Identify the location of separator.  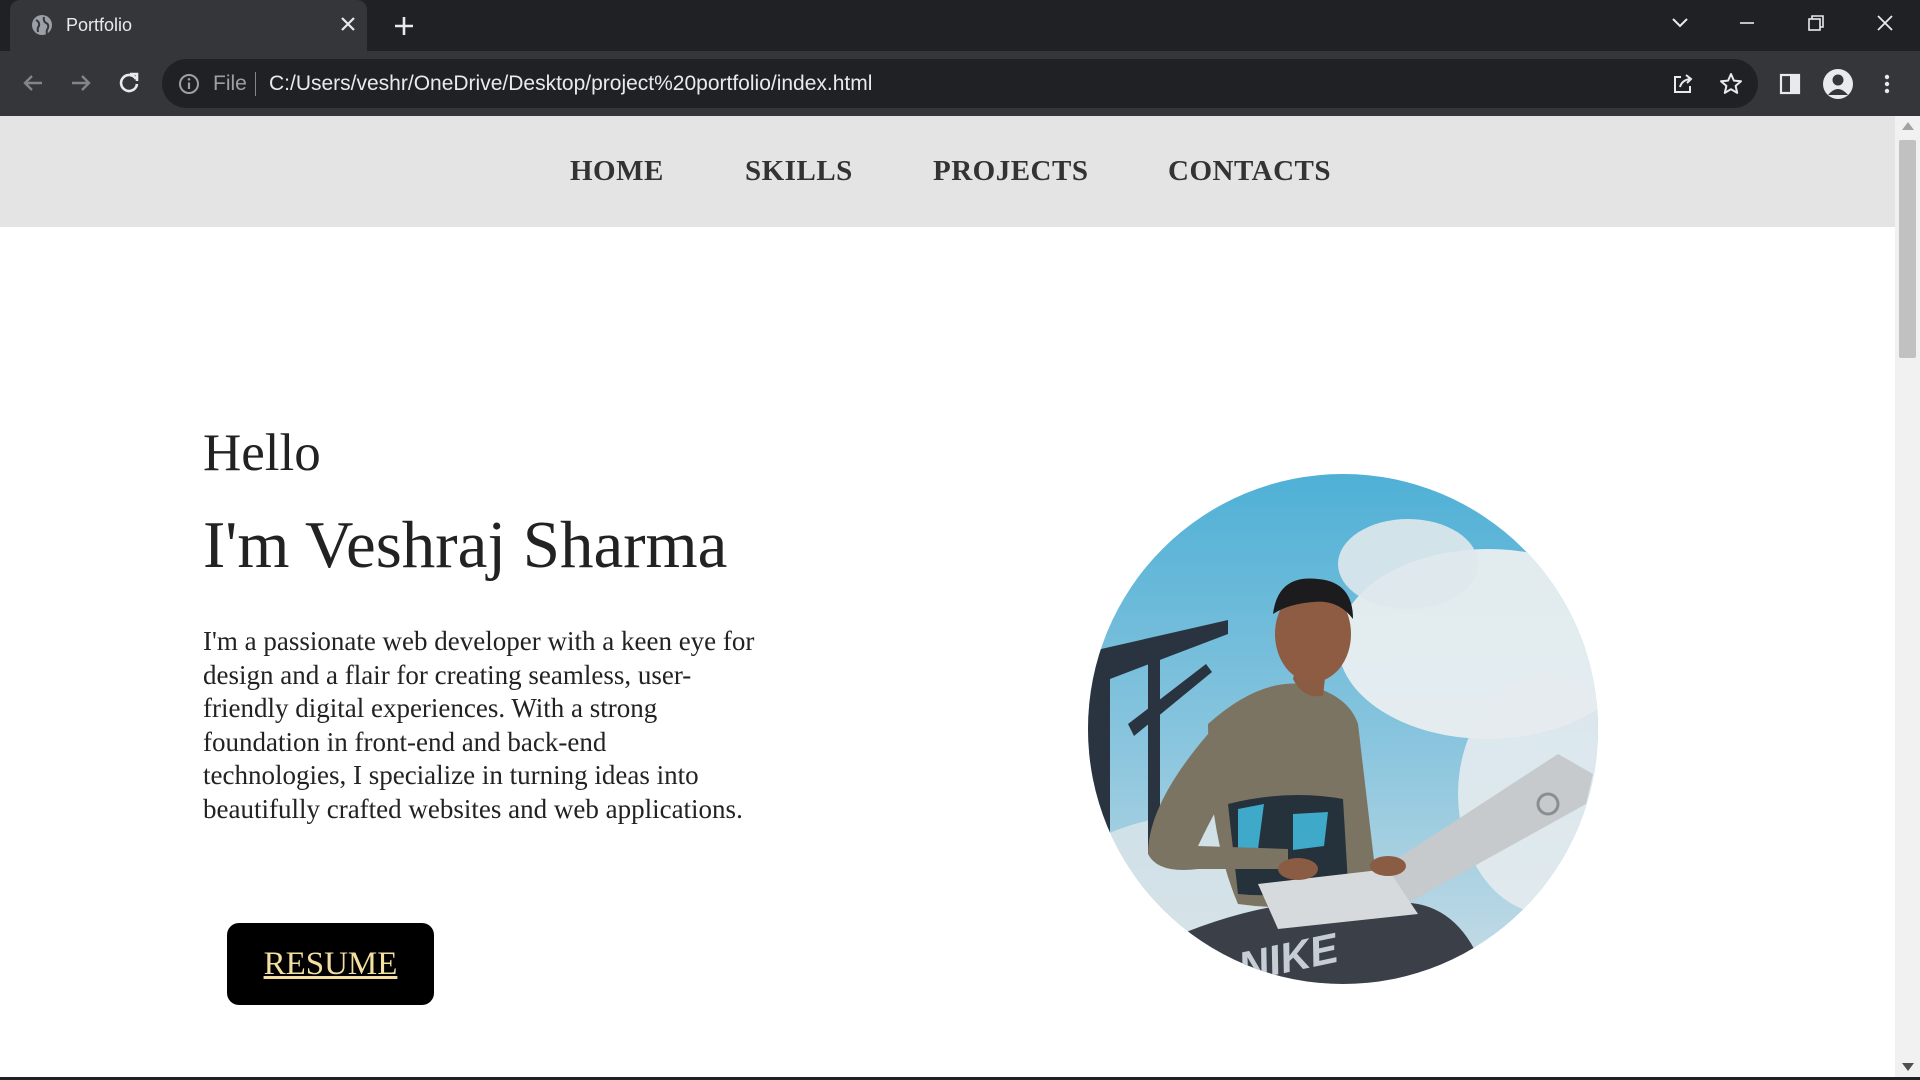
(255, 84).